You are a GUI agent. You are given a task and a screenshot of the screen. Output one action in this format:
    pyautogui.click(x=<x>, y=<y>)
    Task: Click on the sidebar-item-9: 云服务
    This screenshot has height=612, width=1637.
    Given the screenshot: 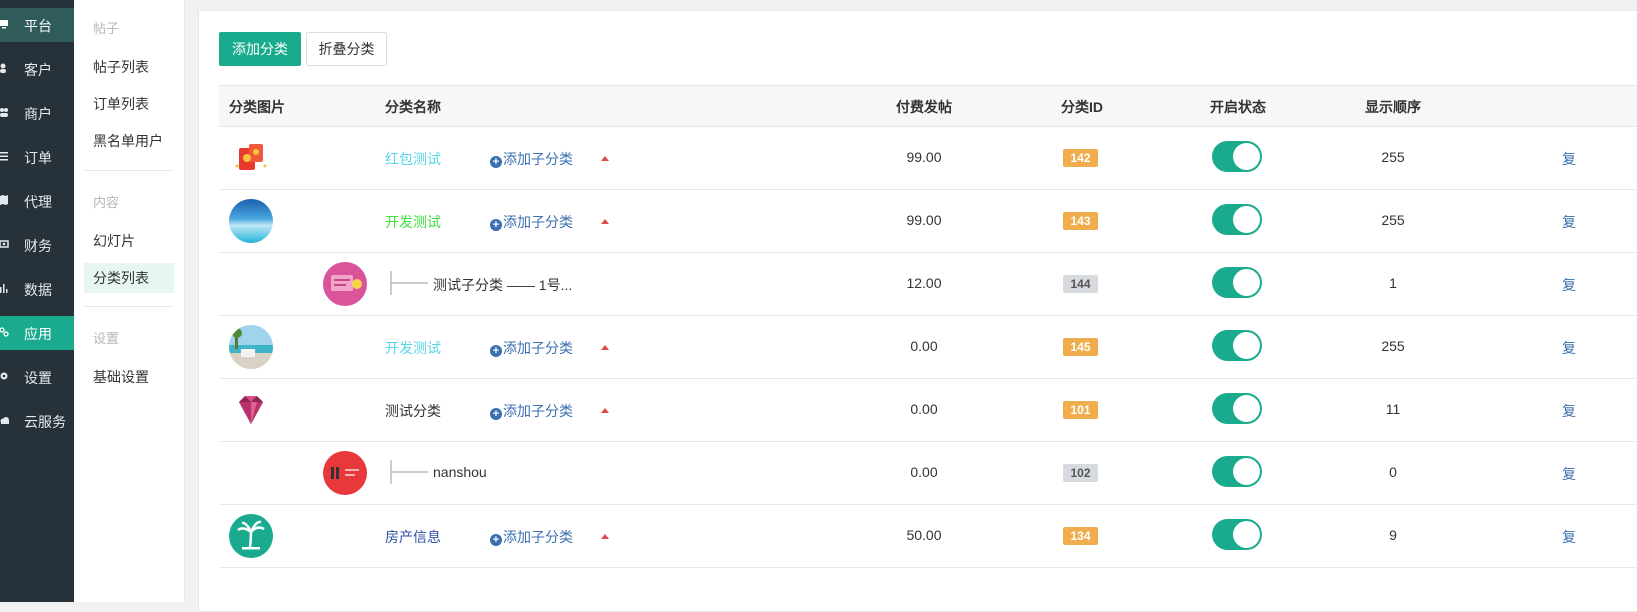 What is the action you would take?
    pyautogui.click(x=37, y=421)
    